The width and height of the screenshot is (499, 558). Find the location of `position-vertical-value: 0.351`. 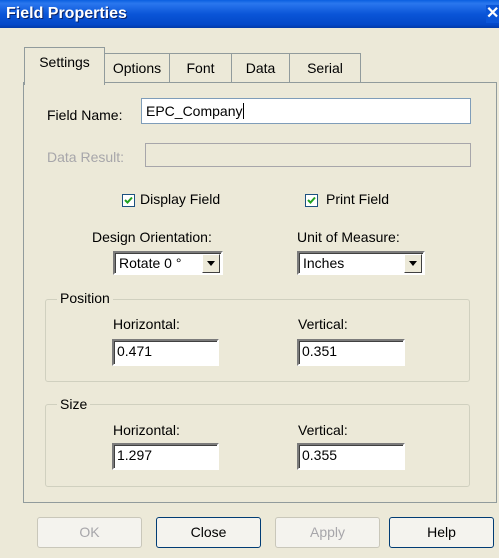

position-vertical-value: 0.351 is located at coordinates (320, 351).